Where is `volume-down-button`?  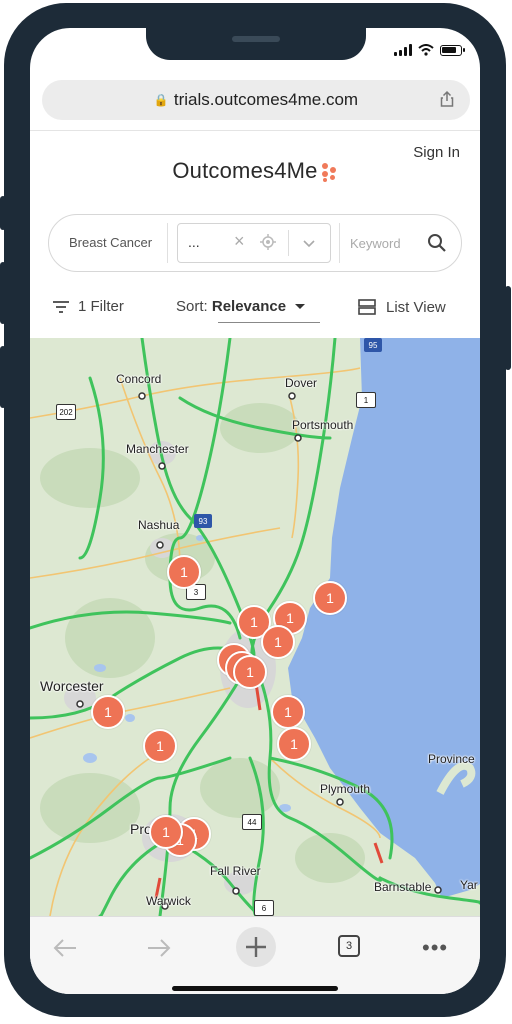
volume-down-button is located at coordinates (3, 377).